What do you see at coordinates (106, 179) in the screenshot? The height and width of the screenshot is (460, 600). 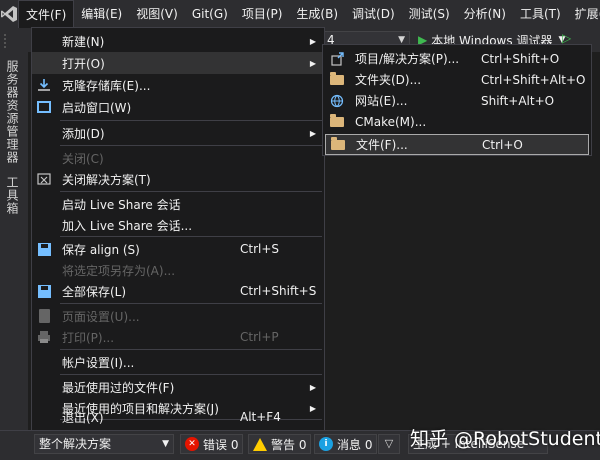 I see `menu-item-label: 关闭解决方案(T)` at bounding box center [106, 179].